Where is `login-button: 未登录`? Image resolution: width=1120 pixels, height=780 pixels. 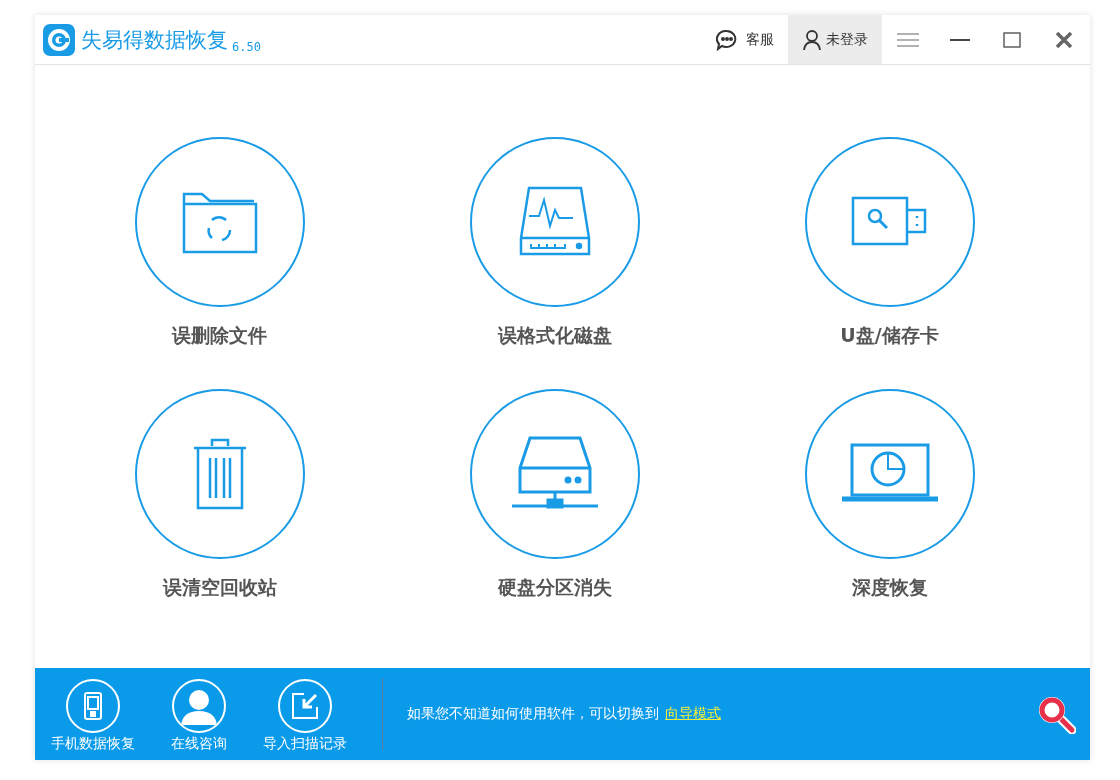 login-button: 未登录 is located at coordinates (835, 39).